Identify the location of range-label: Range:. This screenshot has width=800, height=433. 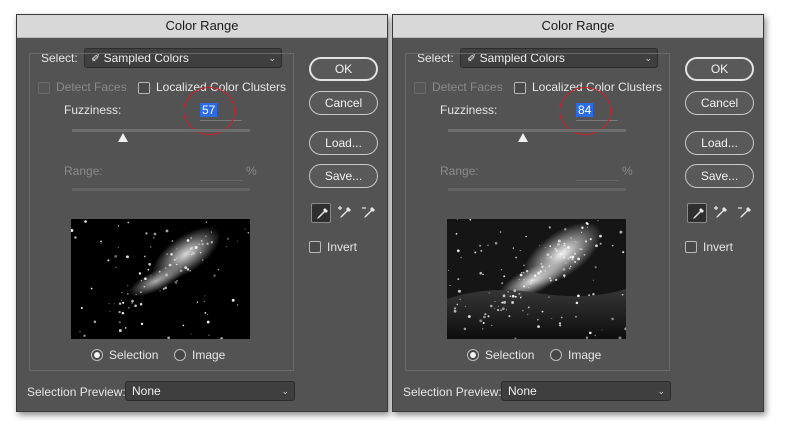
(459, 171).